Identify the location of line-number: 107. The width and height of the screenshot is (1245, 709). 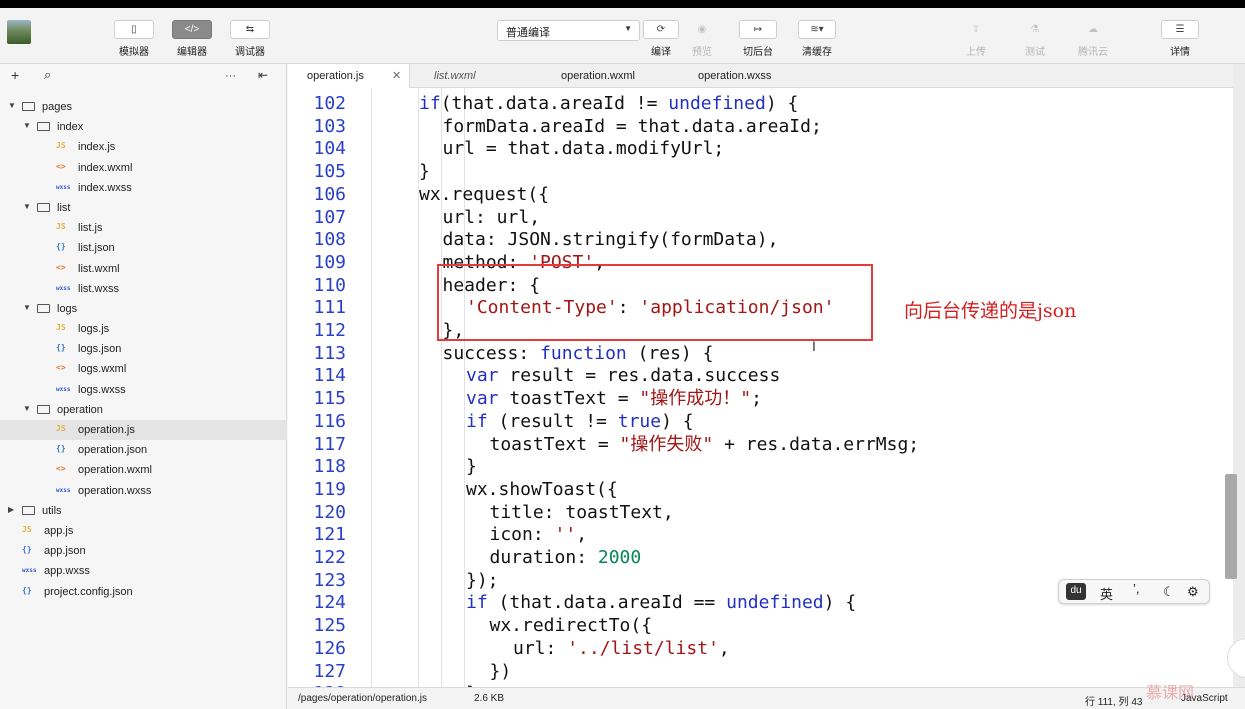
(329, 217).